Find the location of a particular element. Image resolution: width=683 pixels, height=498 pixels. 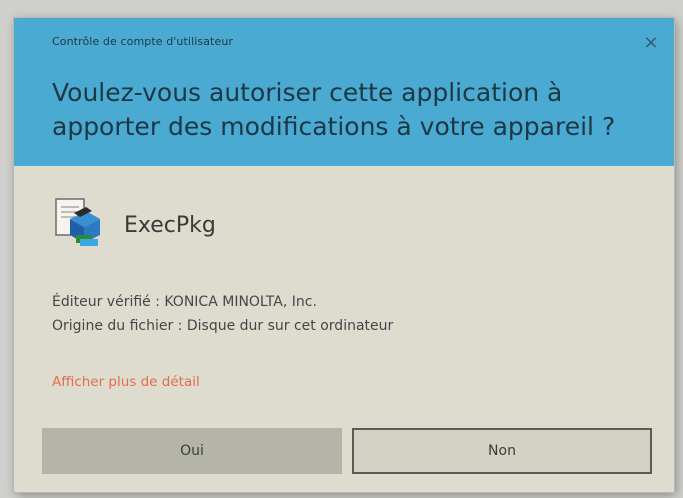

publisher-line: Éditeur vérifié : KONICA MINOLTA, Inc. is located at coordinates (184, 302).